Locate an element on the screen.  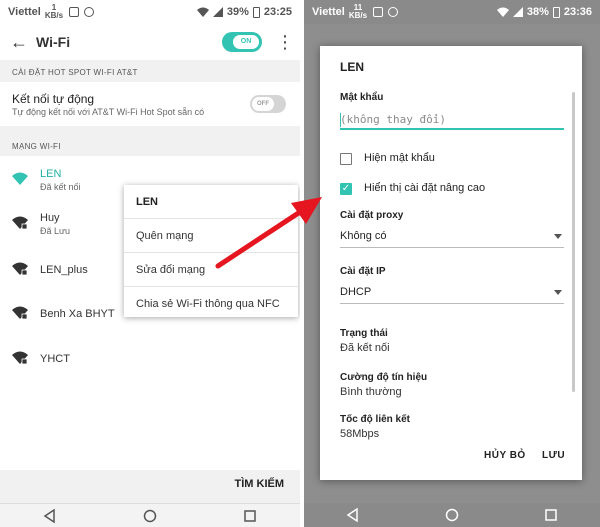
network-name: LEN_plus is located at coordinates (64, 270).